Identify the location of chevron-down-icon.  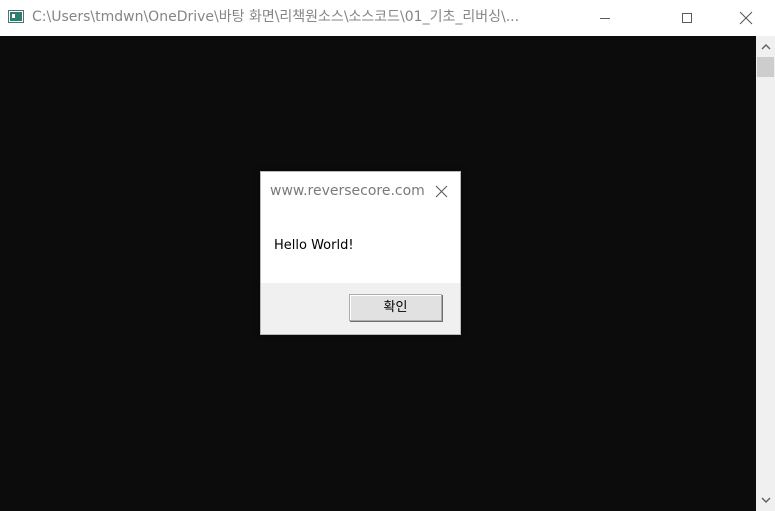
(765, 500).